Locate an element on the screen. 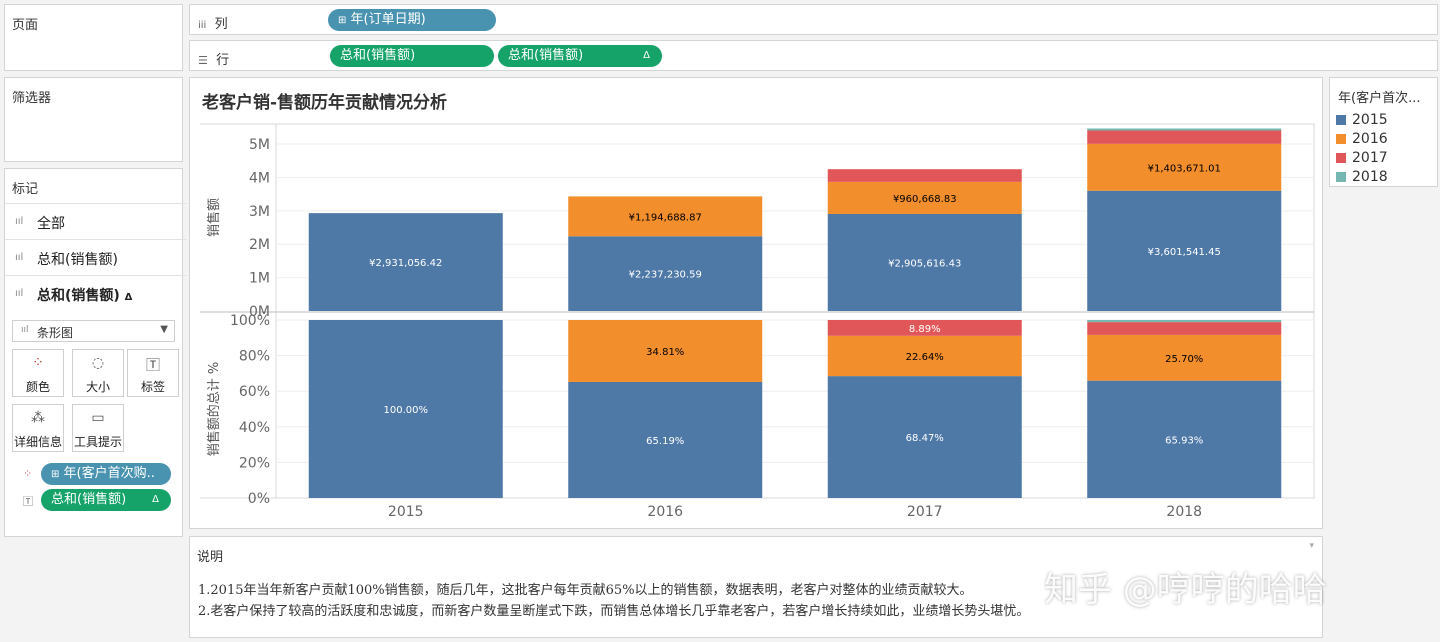  x-tick-label: 2016 is located at coordinates (665, 512).